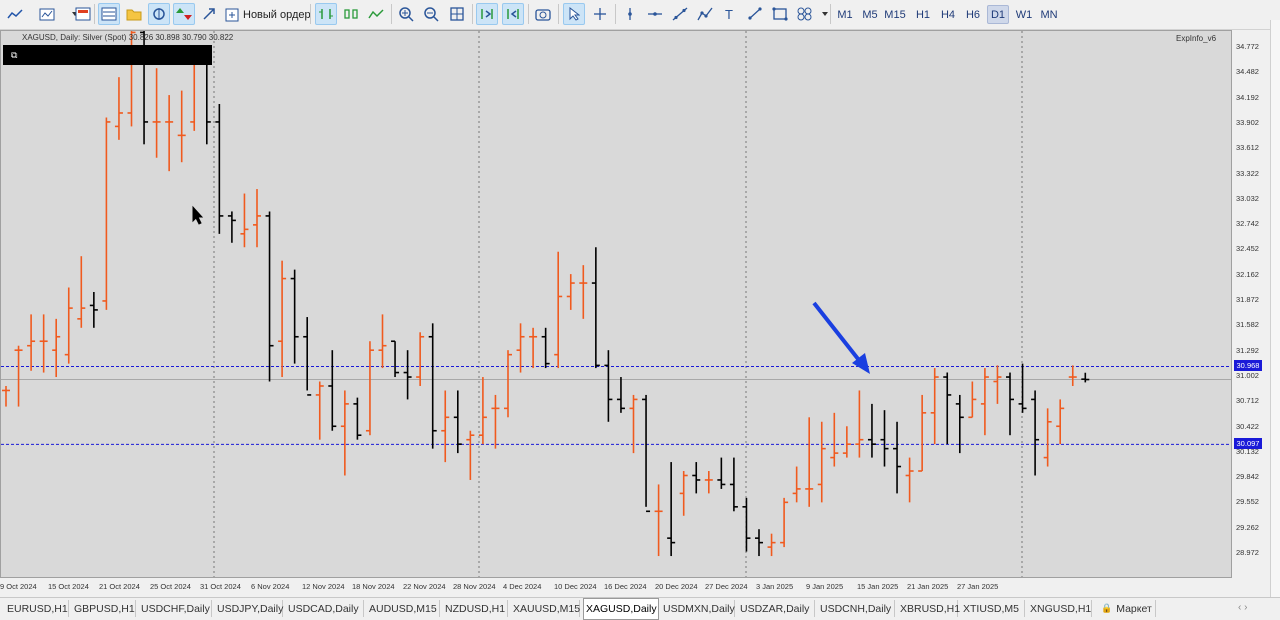 The height and width of the screenshot is (620, 1280). Describe the element at coordinates (14, 55) in the screenshot. I see `restore-icon: ⧉` at that location.